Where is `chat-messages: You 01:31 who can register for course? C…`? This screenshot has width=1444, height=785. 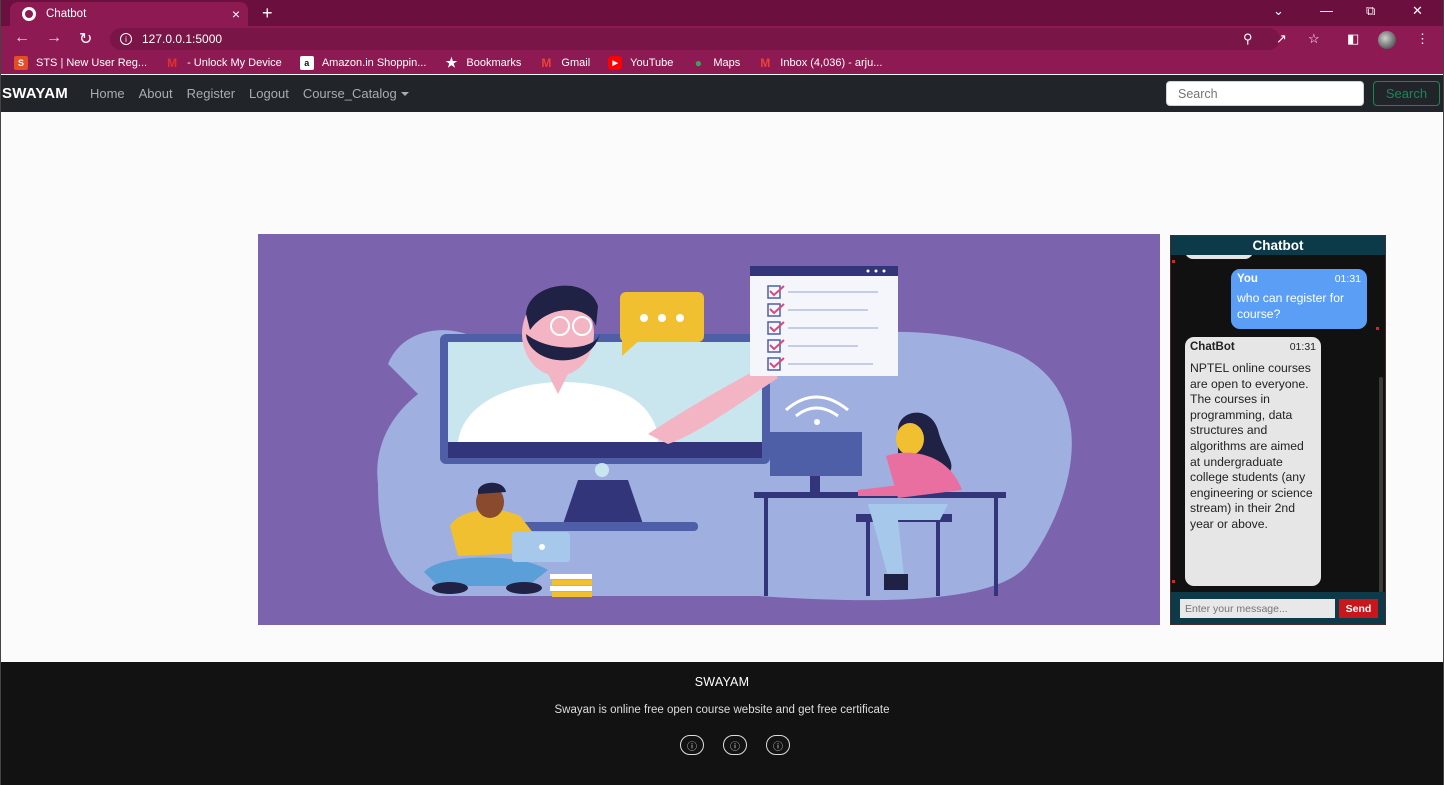
chat-messages: You 01:31 who can register for course? C… is located at coordinates (1278, 424).